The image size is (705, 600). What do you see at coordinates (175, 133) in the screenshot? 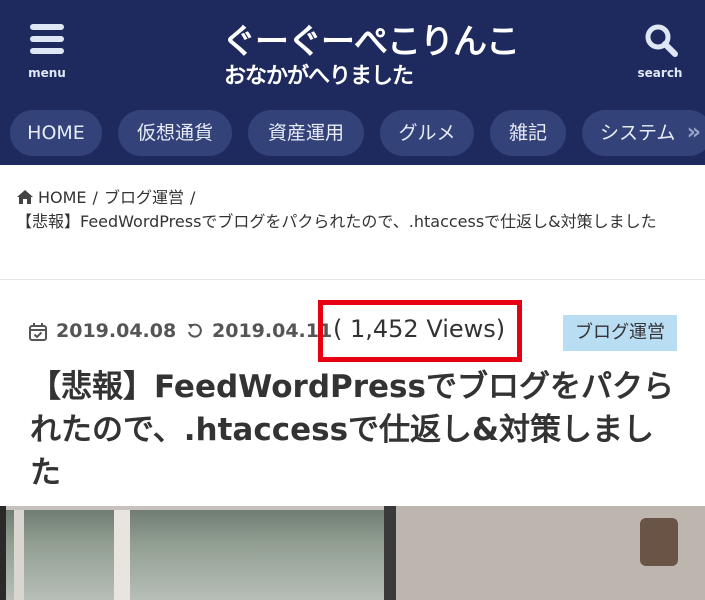
I see `nav-item-crypto: 仮想通貨` at bounding box center [175, 133].